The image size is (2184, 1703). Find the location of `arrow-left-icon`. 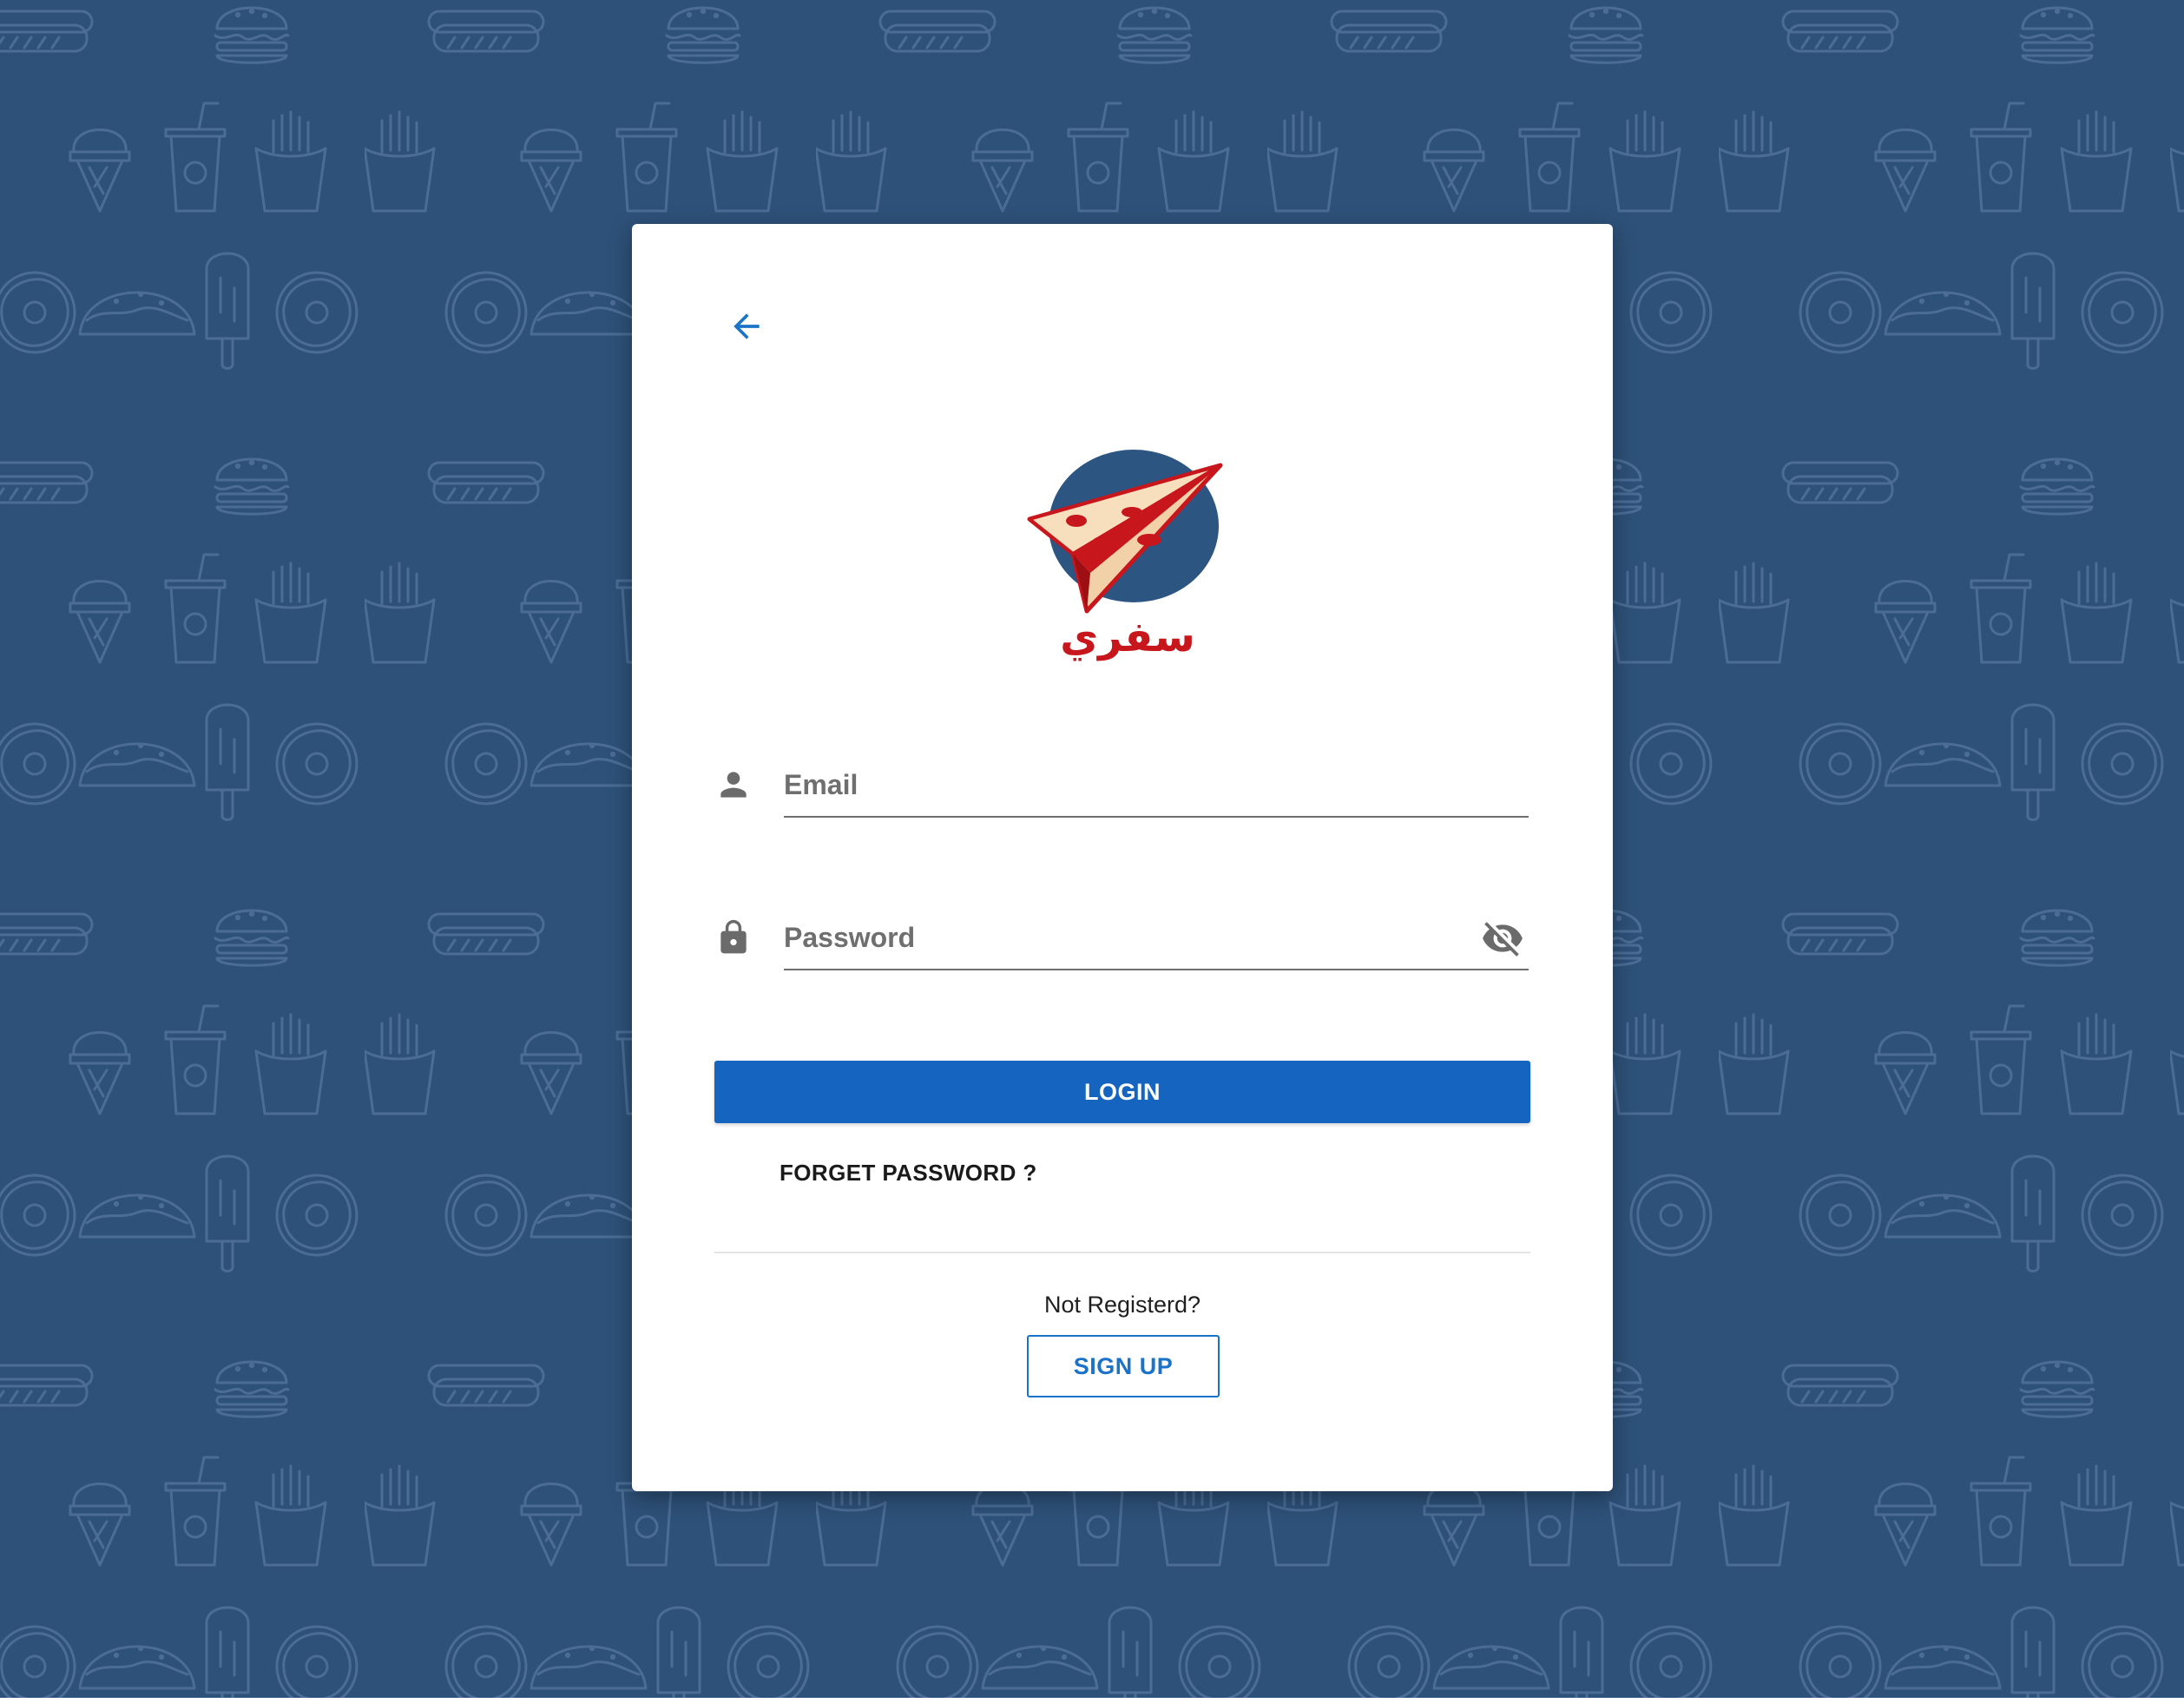

arrow-left-icon is located at coordinates (746, 326).